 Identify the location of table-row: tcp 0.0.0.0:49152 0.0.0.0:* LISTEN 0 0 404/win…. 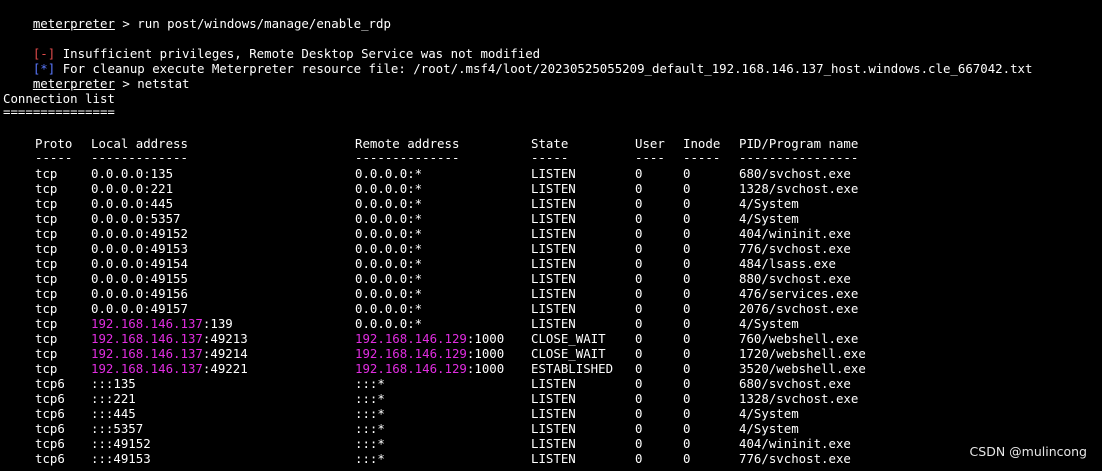
(551, 233).